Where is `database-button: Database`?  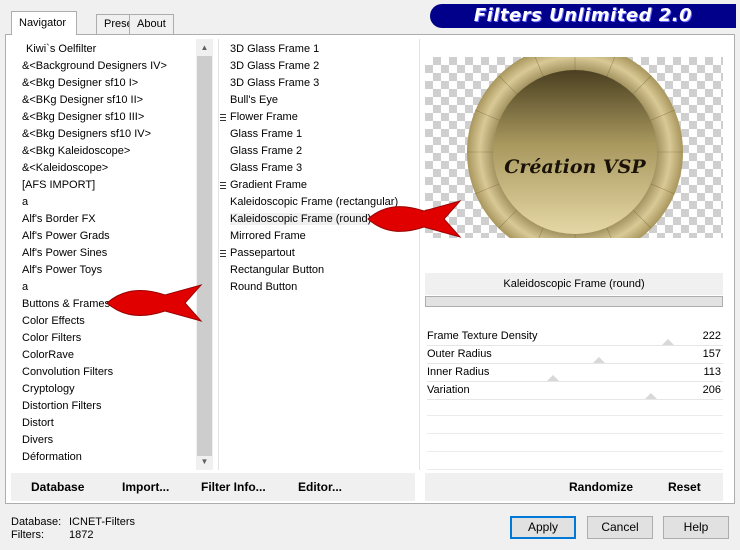
database-button: Database is located at coordinates (57, 487).